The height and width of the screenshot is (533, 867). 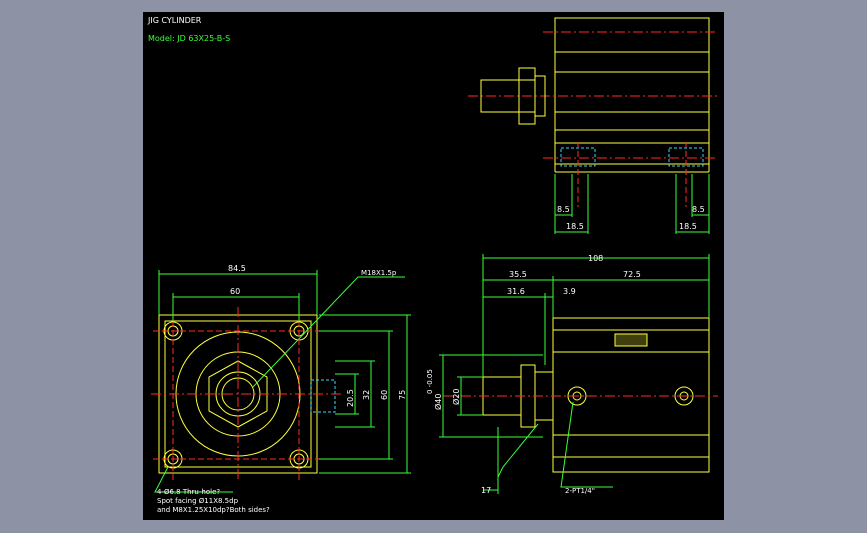 I want to click on hole-note-2: Spot facing Ø11X8.5dp, so click(x=198, y=501).